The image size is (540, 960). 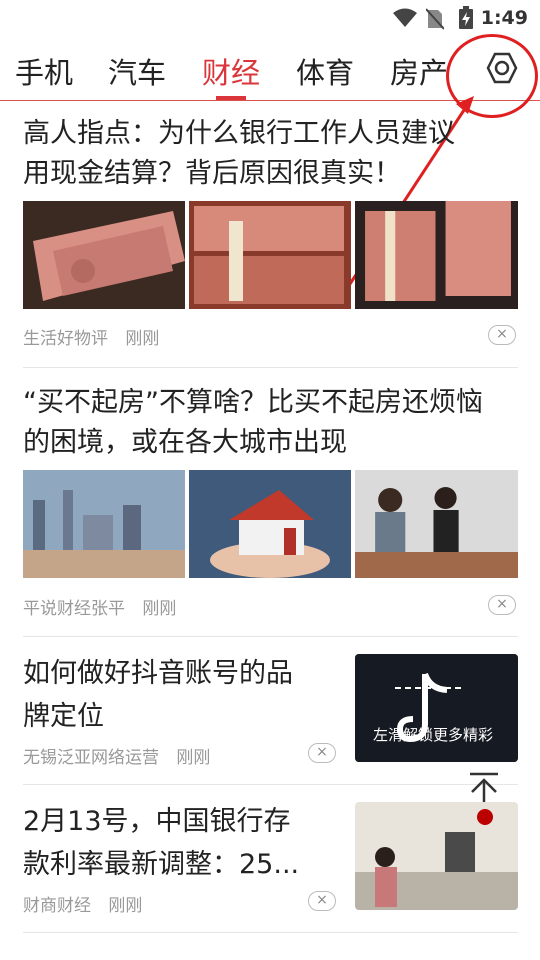 I want to click on house-in-hand-image, so click(x=270, y=524).